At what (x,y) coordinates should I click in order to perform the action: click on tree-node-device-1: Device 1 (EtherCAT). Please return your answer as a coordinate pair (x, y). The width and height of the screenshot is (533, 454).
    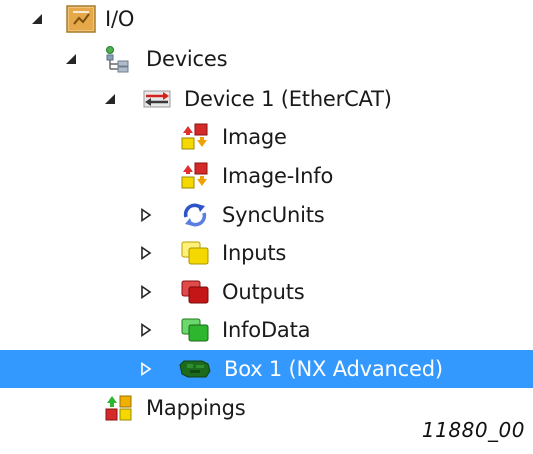
    Looking at the image, I should click on (266, 99).